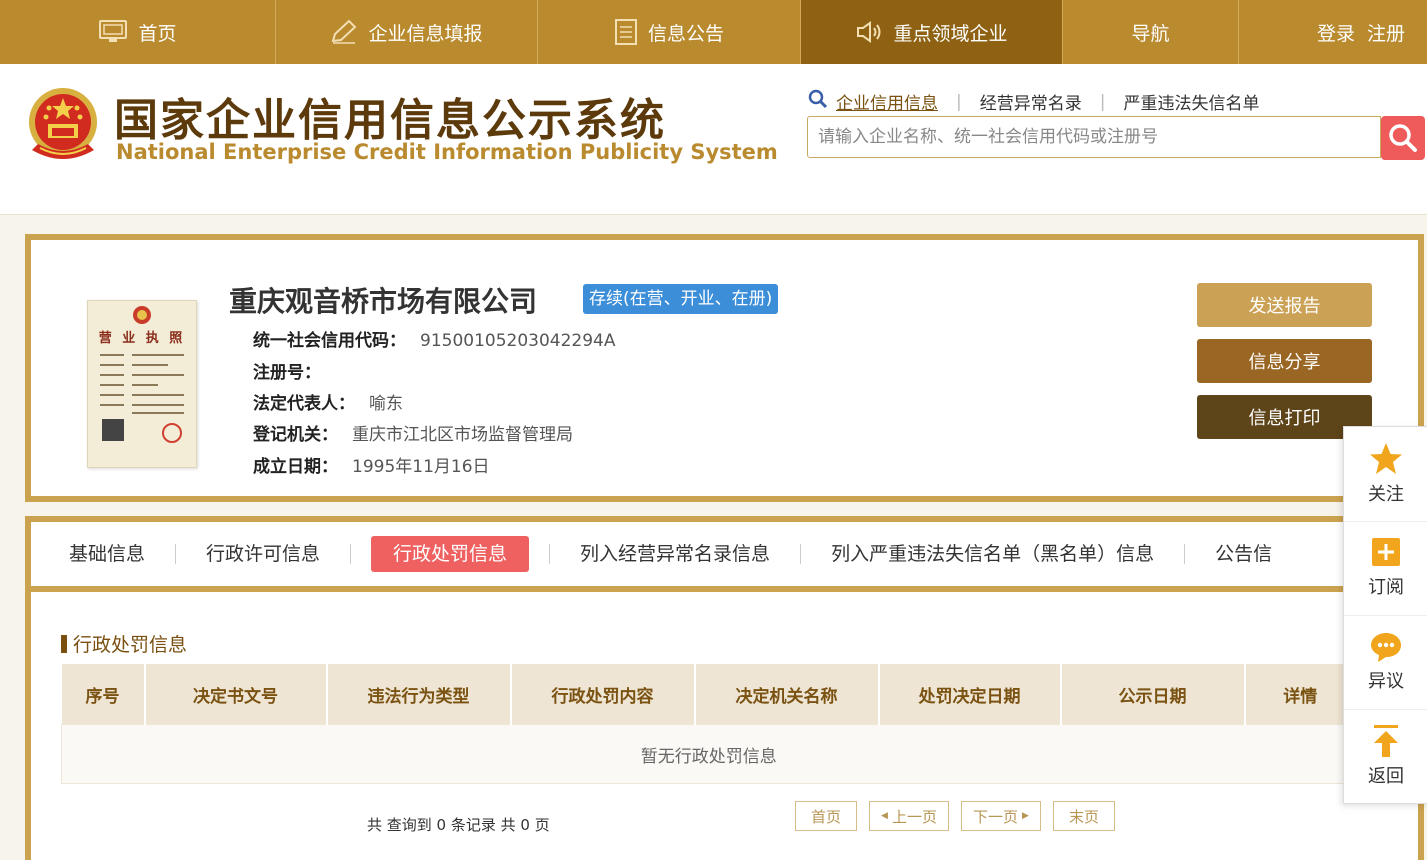  I want to click on legal-rep-value: 喻东, so click(386, 404).